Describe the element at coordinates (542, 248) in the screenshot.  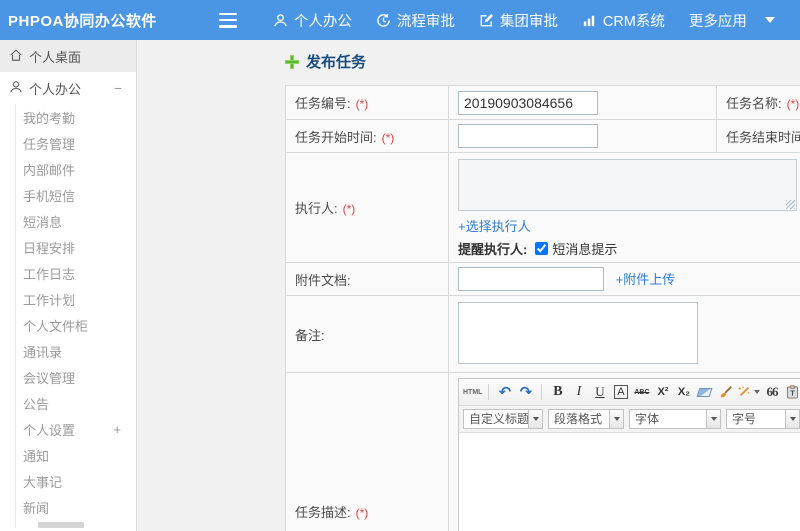
I see `sms-remind-checkbox` at that location.